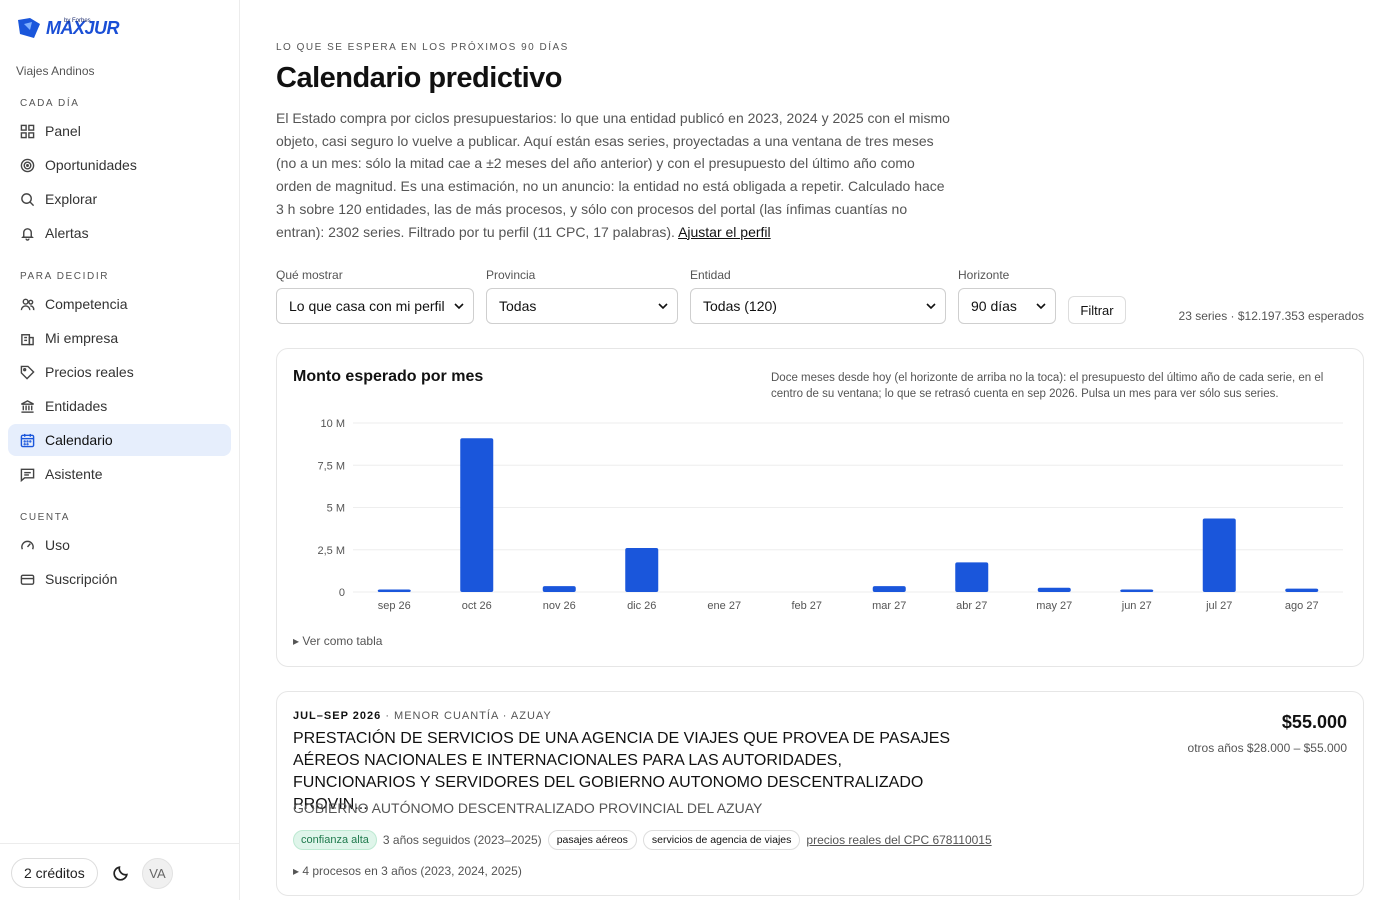 This screenshot has height=900, width=1400. Describe the element at coordinates (74, 474) in the screenshot. I see `nav-label: Asistente` at that location.